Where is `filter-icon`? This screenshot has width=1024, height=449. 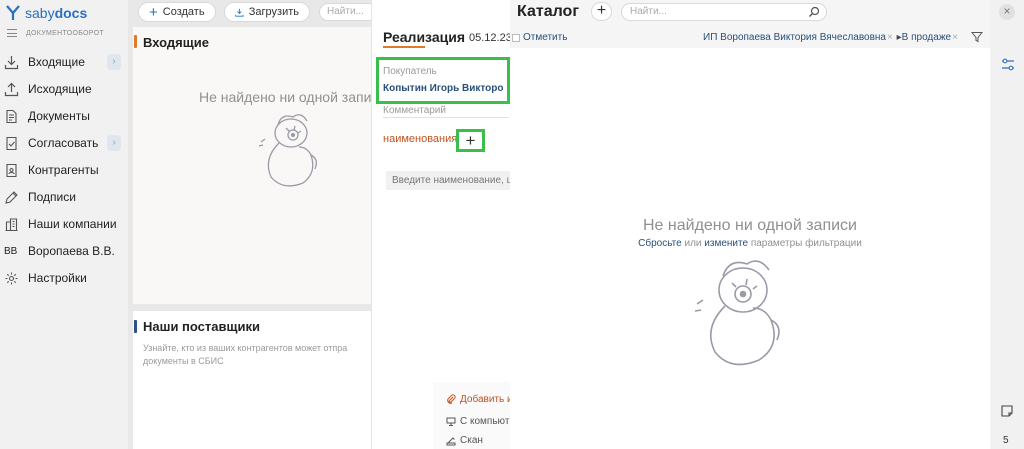
filter-icon is located at coordinates (977, 37).